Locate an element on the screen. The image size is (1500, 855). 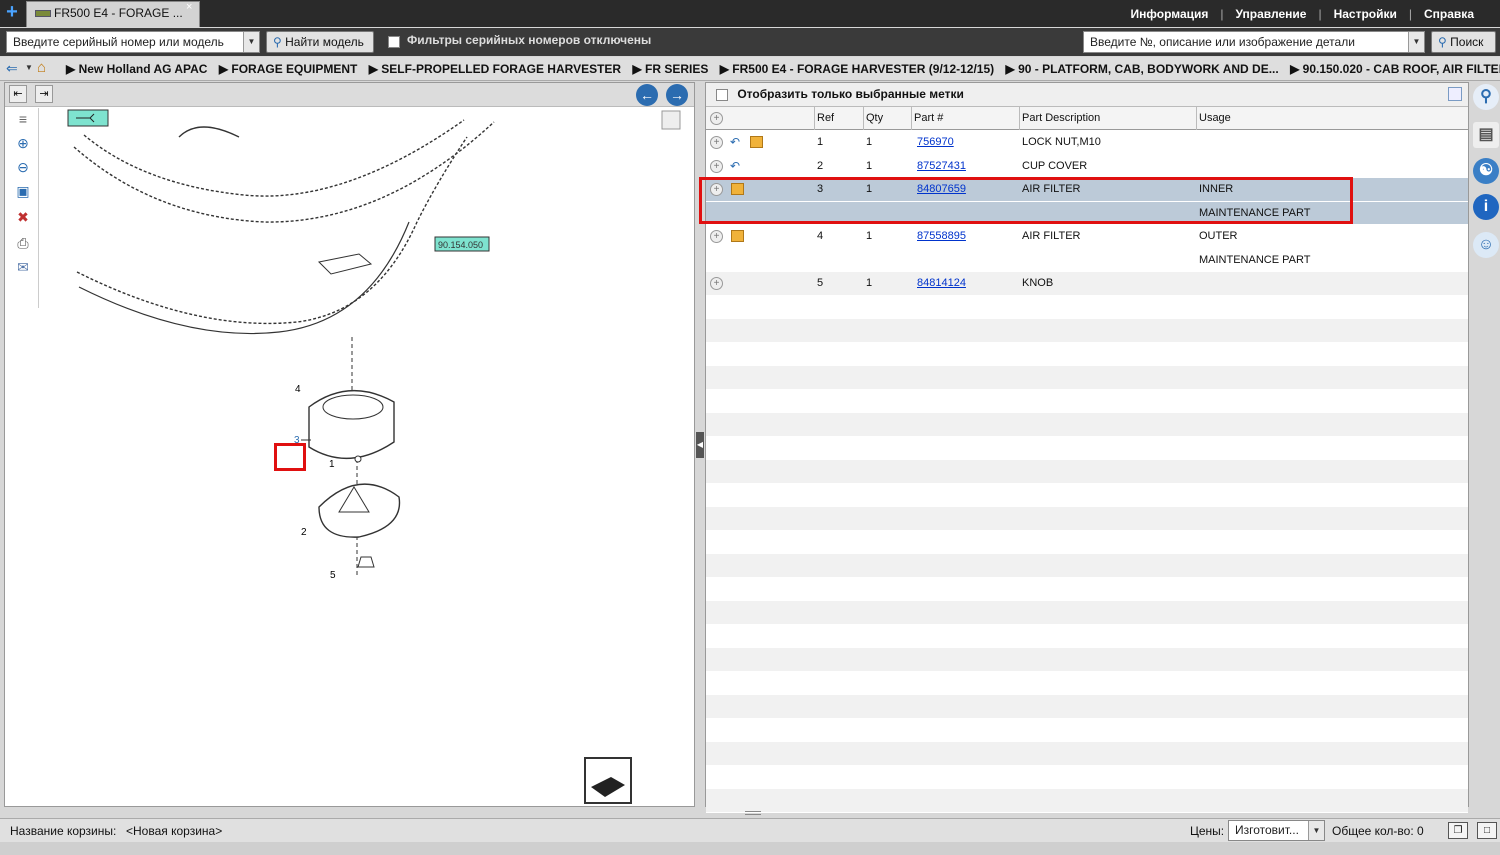
basket-name: <Новая корзина> is located at coordinates (174, 831).